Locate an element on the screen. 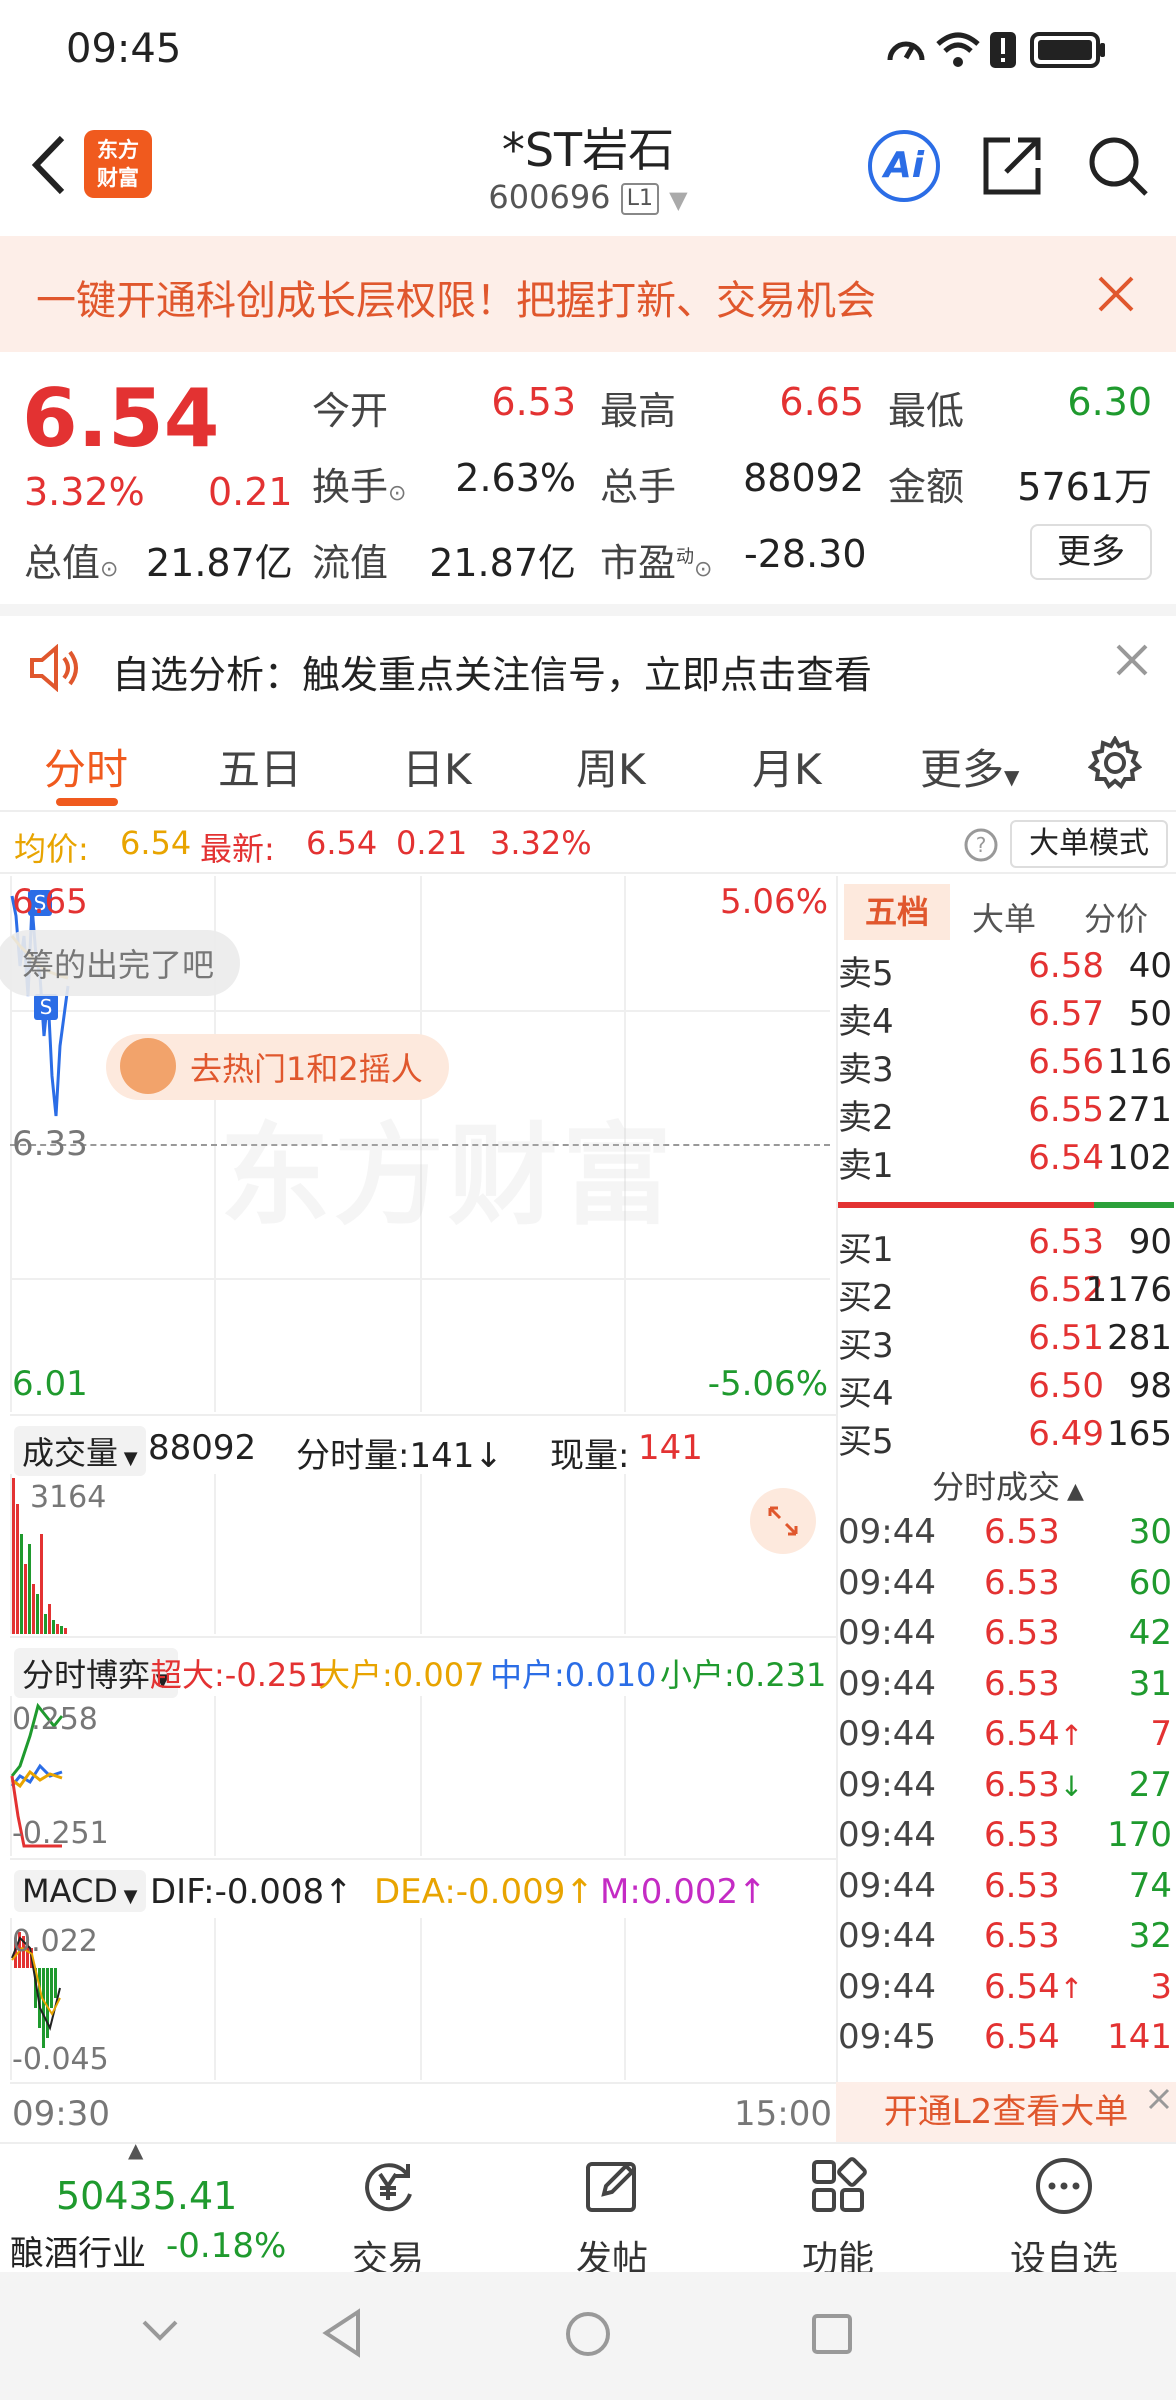  l2-banner-text: 开通L2查看大单 is located at coordinates (1006, 2112).